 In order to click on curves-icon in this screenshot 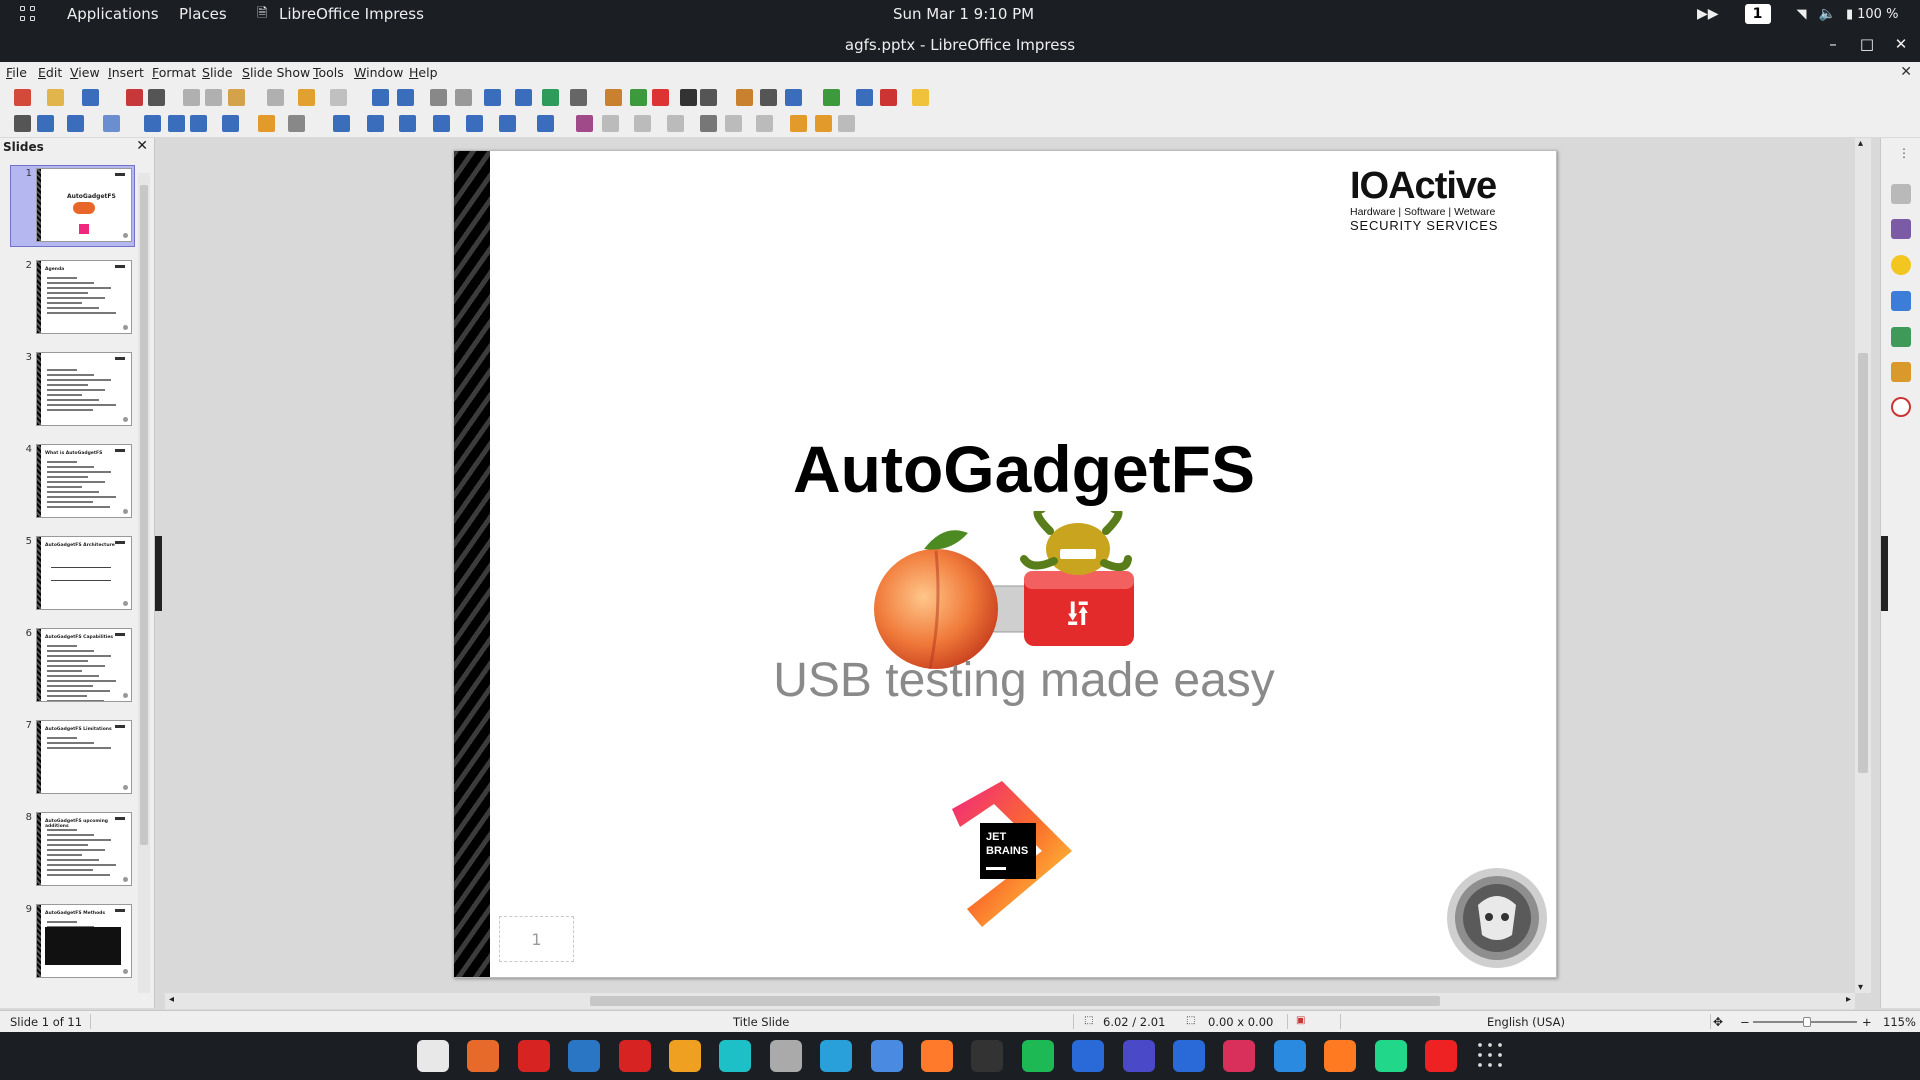, I will do `click(266, 123)`.